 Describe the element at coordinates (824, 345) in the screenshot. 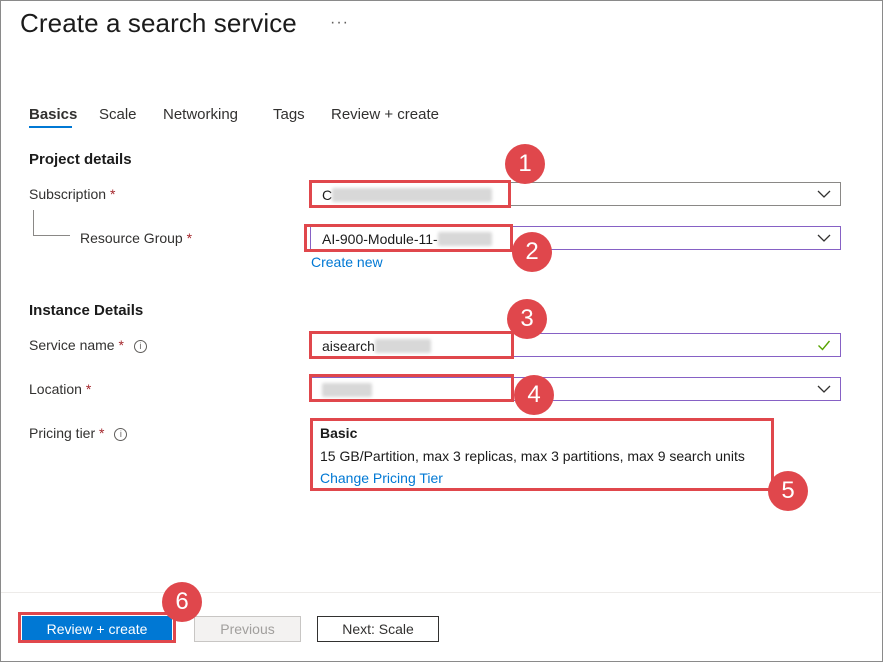

I see `checkmark-icon` at that location.